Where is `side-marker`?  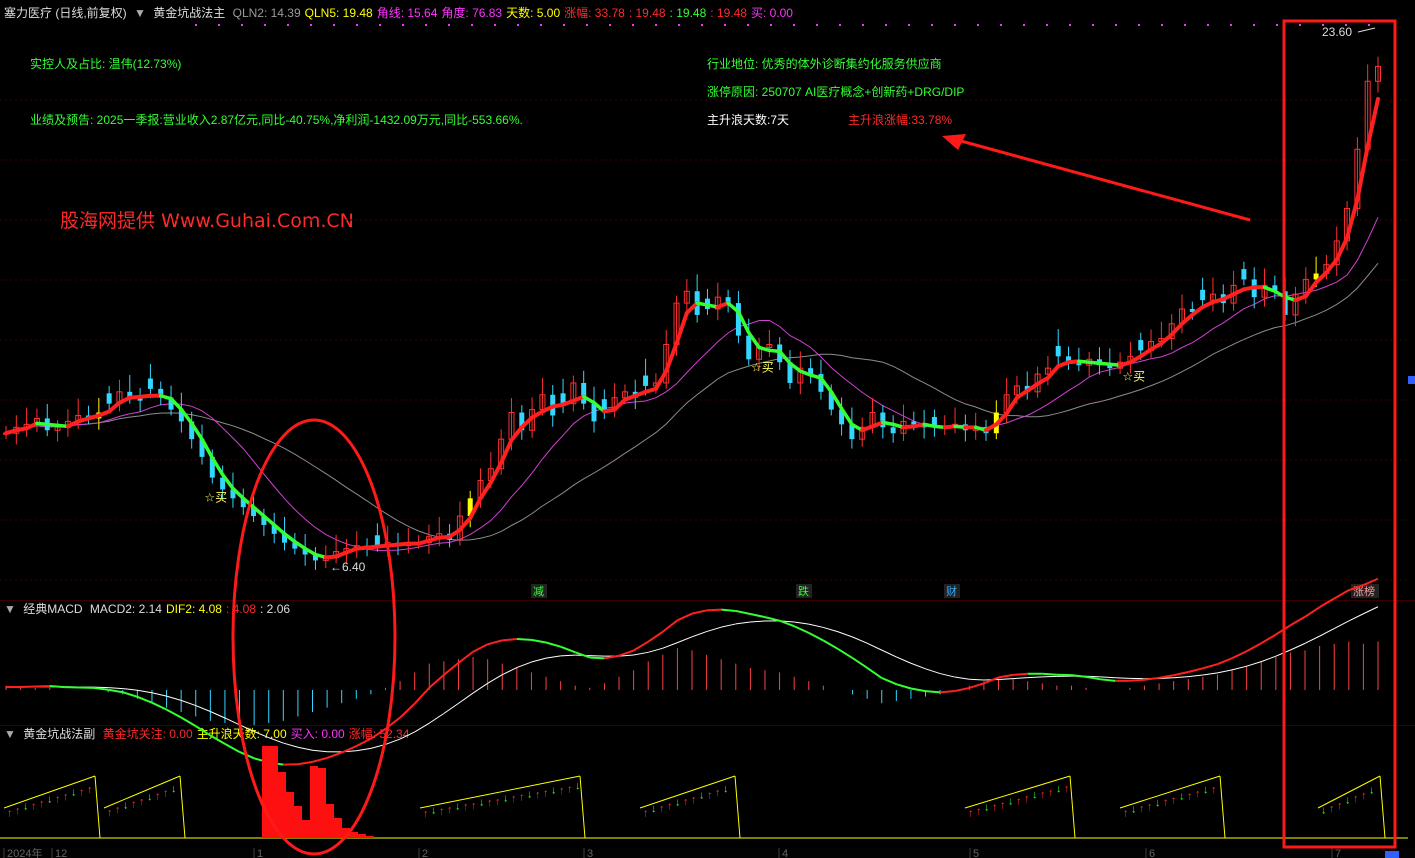
side-marker is located at coordinates (1411, 380).